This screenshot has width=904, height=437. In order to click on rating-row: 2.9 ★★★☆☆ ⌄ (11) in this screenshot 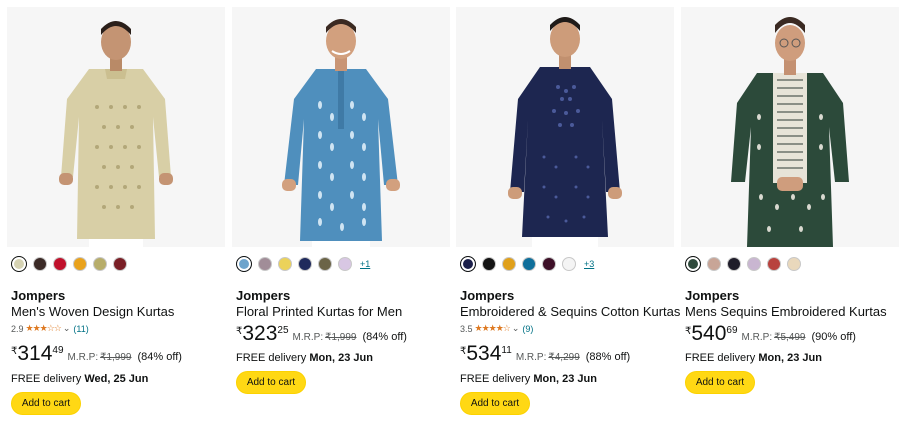, I will do `click(50, 328)`.